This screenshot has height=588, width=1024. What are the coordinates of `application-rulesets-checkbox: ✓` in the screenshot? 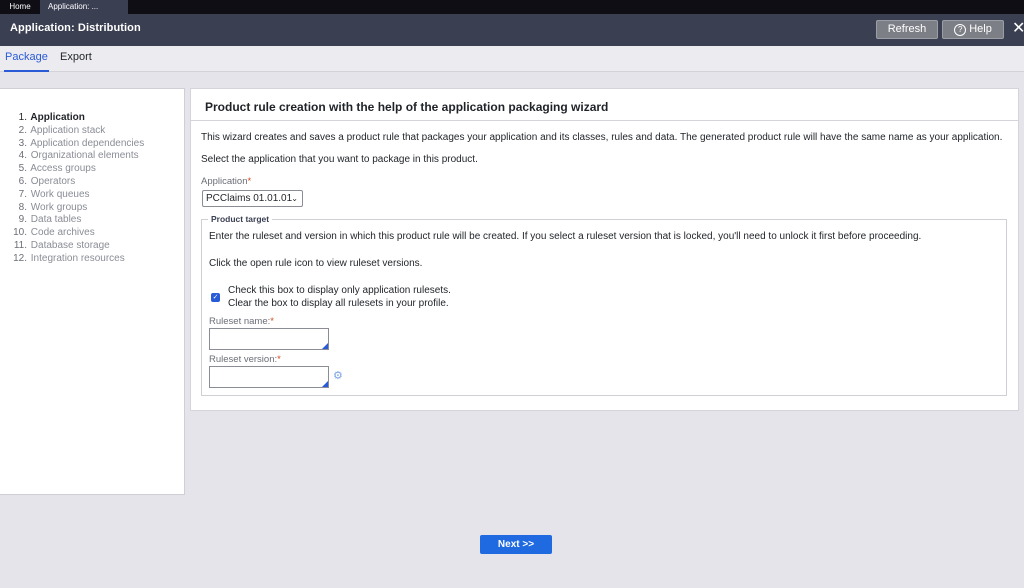 It's located at (215, 297).